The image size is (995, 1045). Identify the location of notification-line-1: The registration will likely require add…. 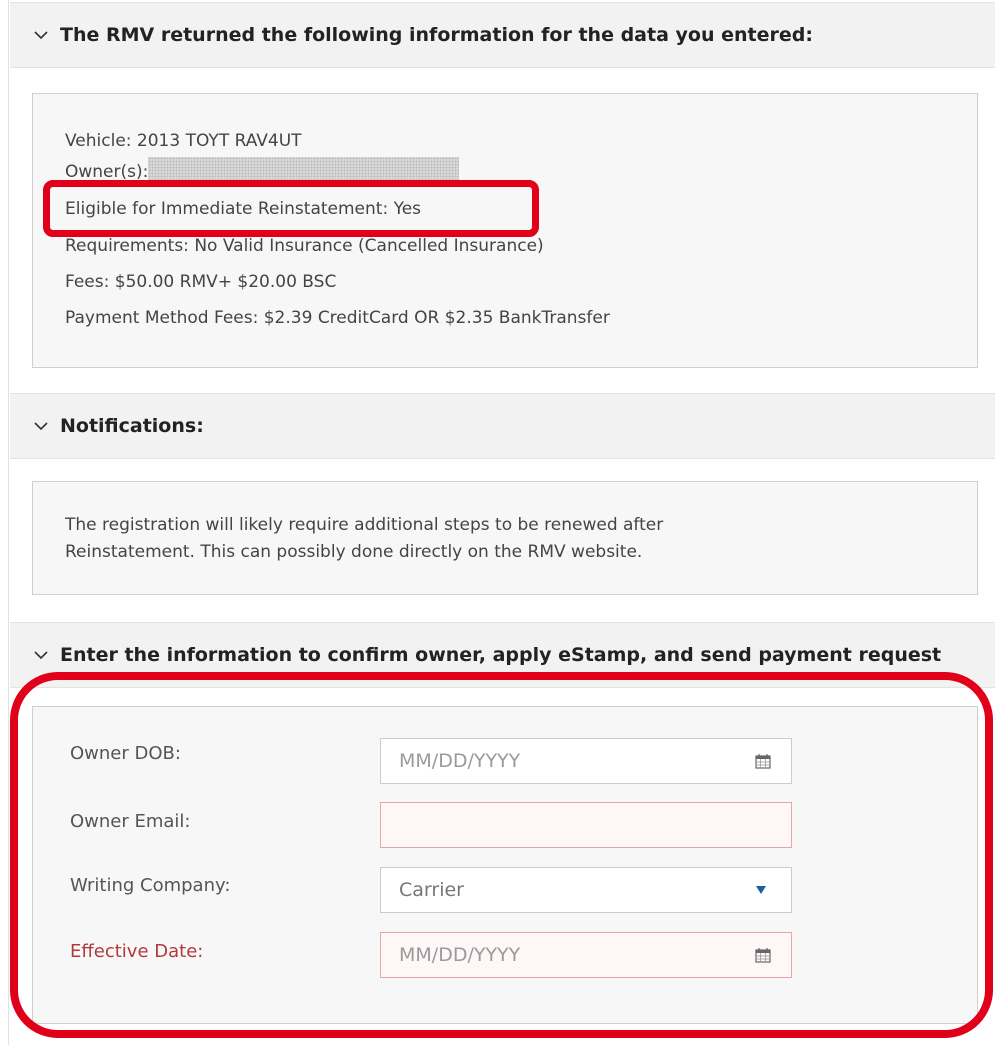
(364, 525).